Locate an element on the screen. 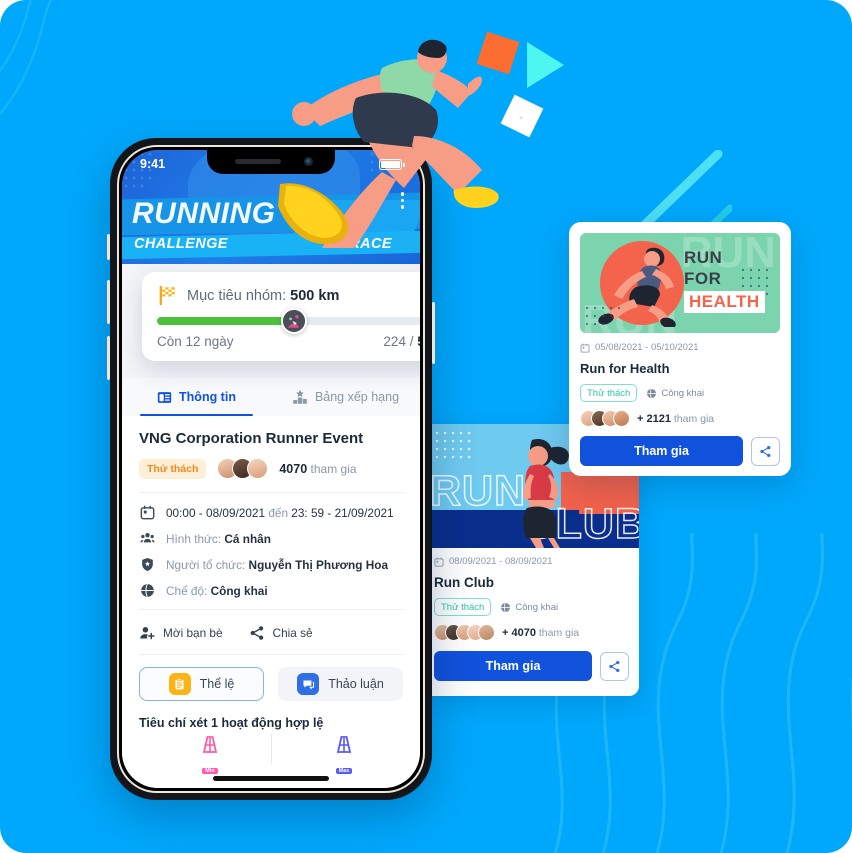 This screenshot has height=853, width=852. event-privacy-text: Chế độ: Công khai is located at coordinates (217, 591).